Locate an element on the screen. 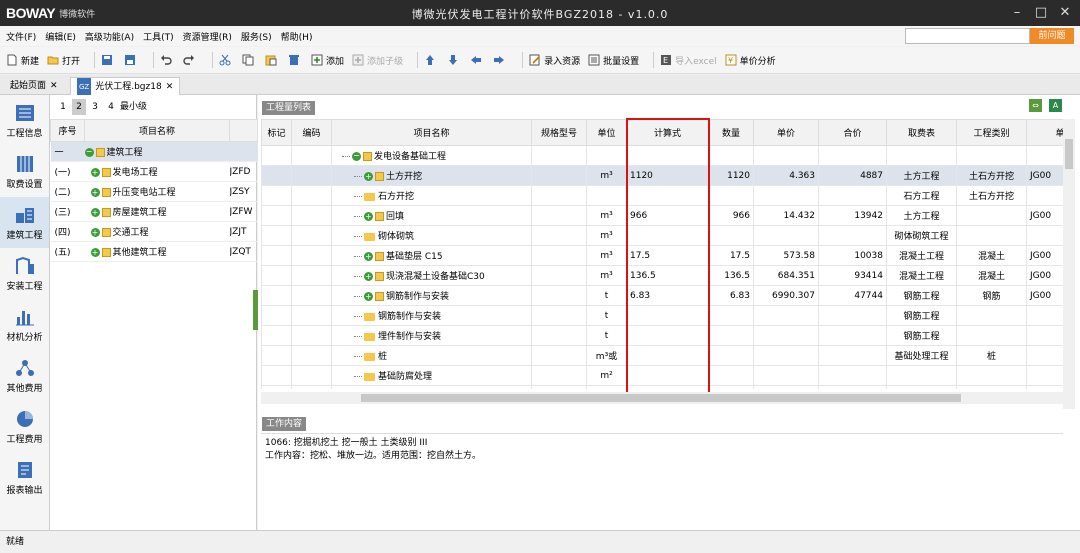 The height and width of the screenshot is (553, 1080). maximize-icon: □ is located at coordinates (1041, 13).